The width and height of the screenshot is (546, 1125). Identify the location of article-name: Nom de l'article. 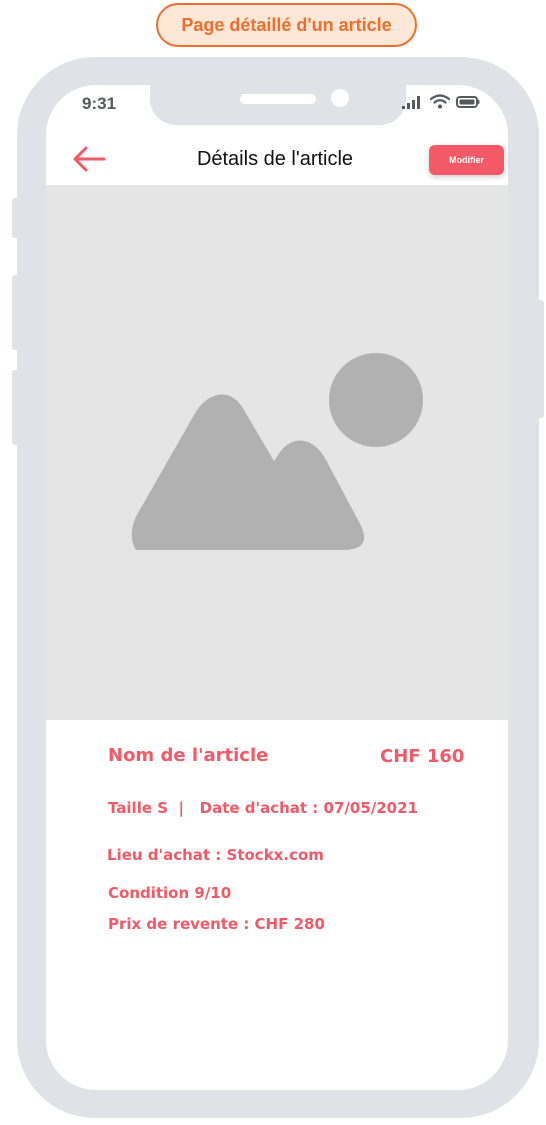
(188, 755).